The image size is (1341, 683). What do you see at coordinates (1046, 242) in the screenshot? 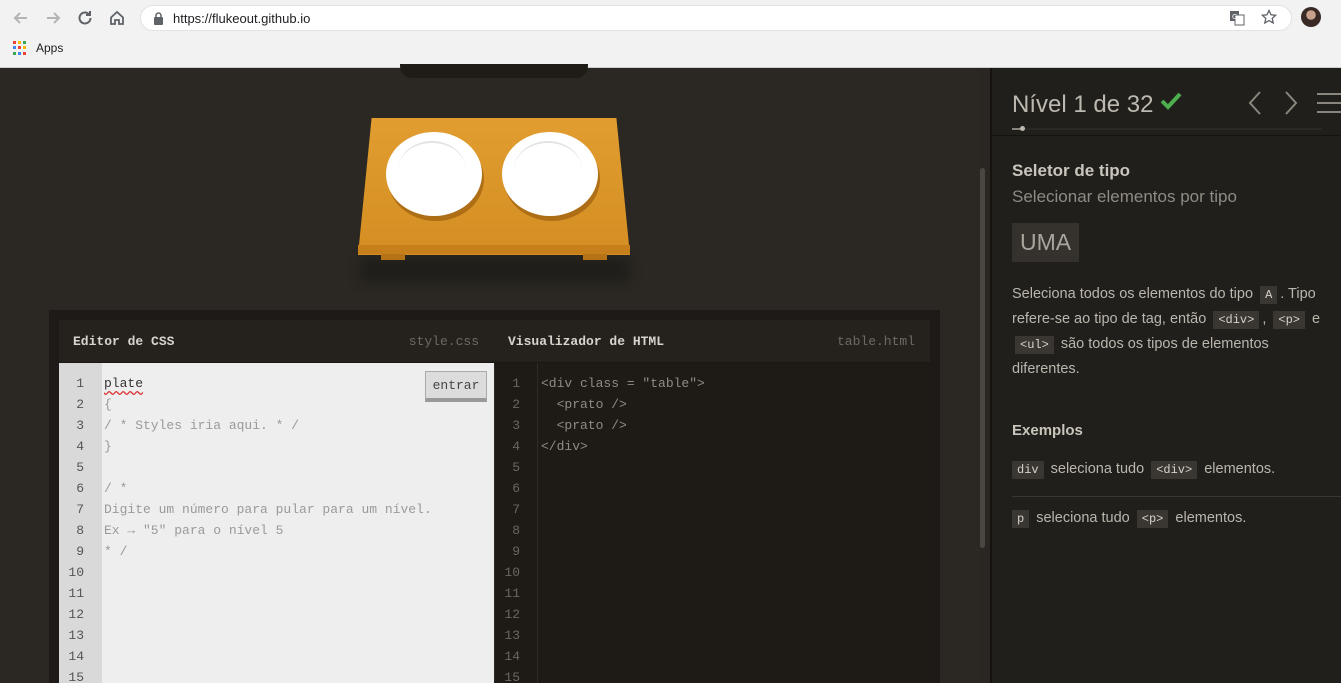
I see `selector-syntax: UMA` at bounding box center [1046, 242].